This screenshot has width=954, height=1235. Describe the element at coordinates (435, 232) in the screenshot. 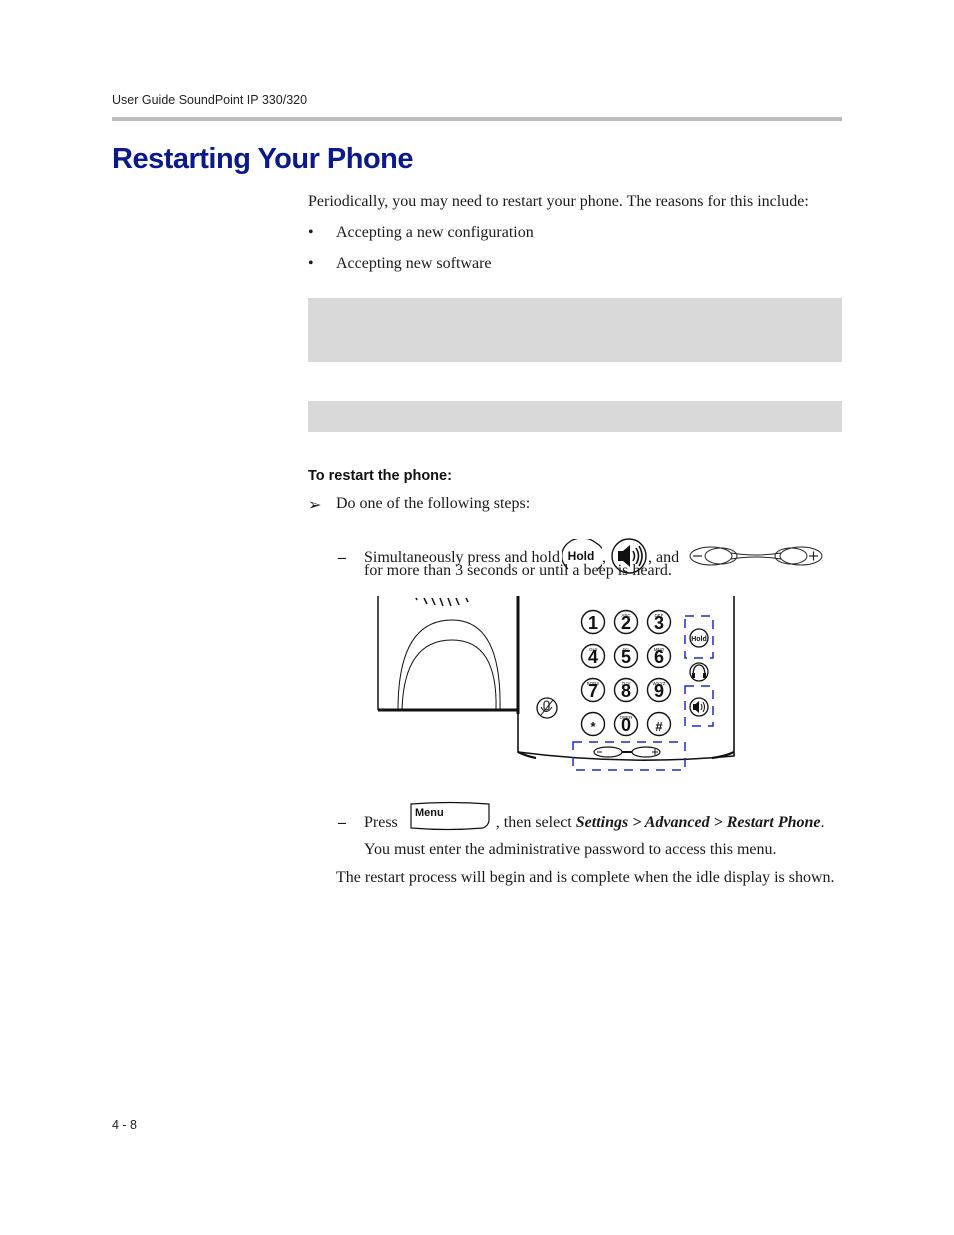

I see `list-item-text: Accepting a new configuration` at that location.